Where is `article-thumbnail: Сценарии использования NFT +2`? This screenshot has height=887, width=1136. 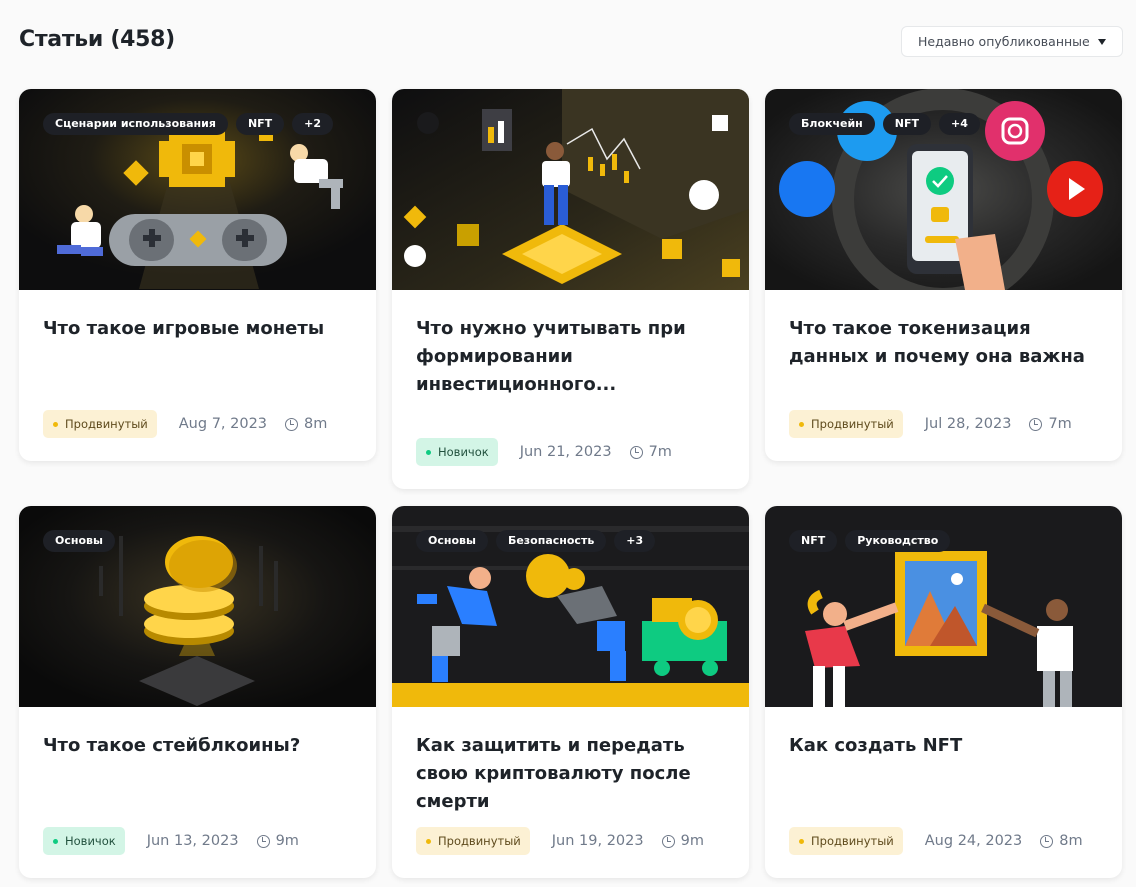
article-thumbnail: Сценарии использования NFT +2 is located at coordinates (197, 189).